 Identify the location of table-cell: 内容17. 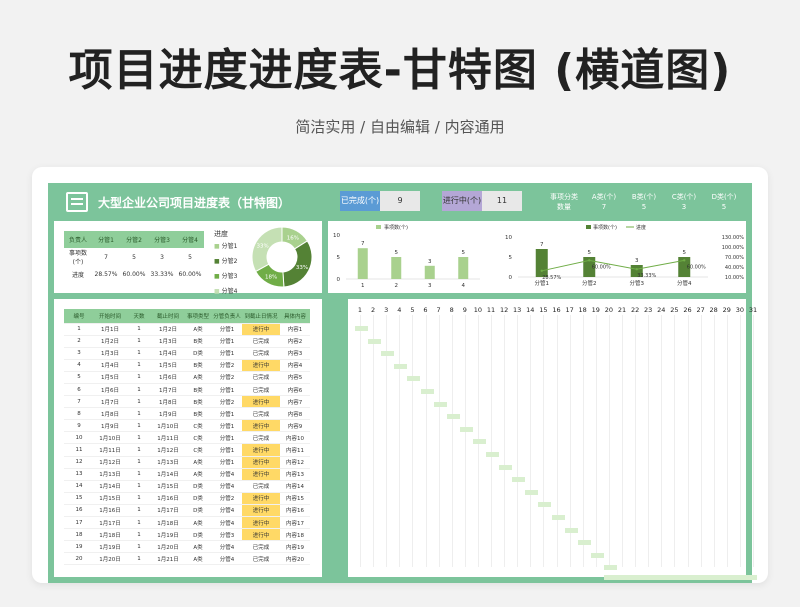
(295, 523).